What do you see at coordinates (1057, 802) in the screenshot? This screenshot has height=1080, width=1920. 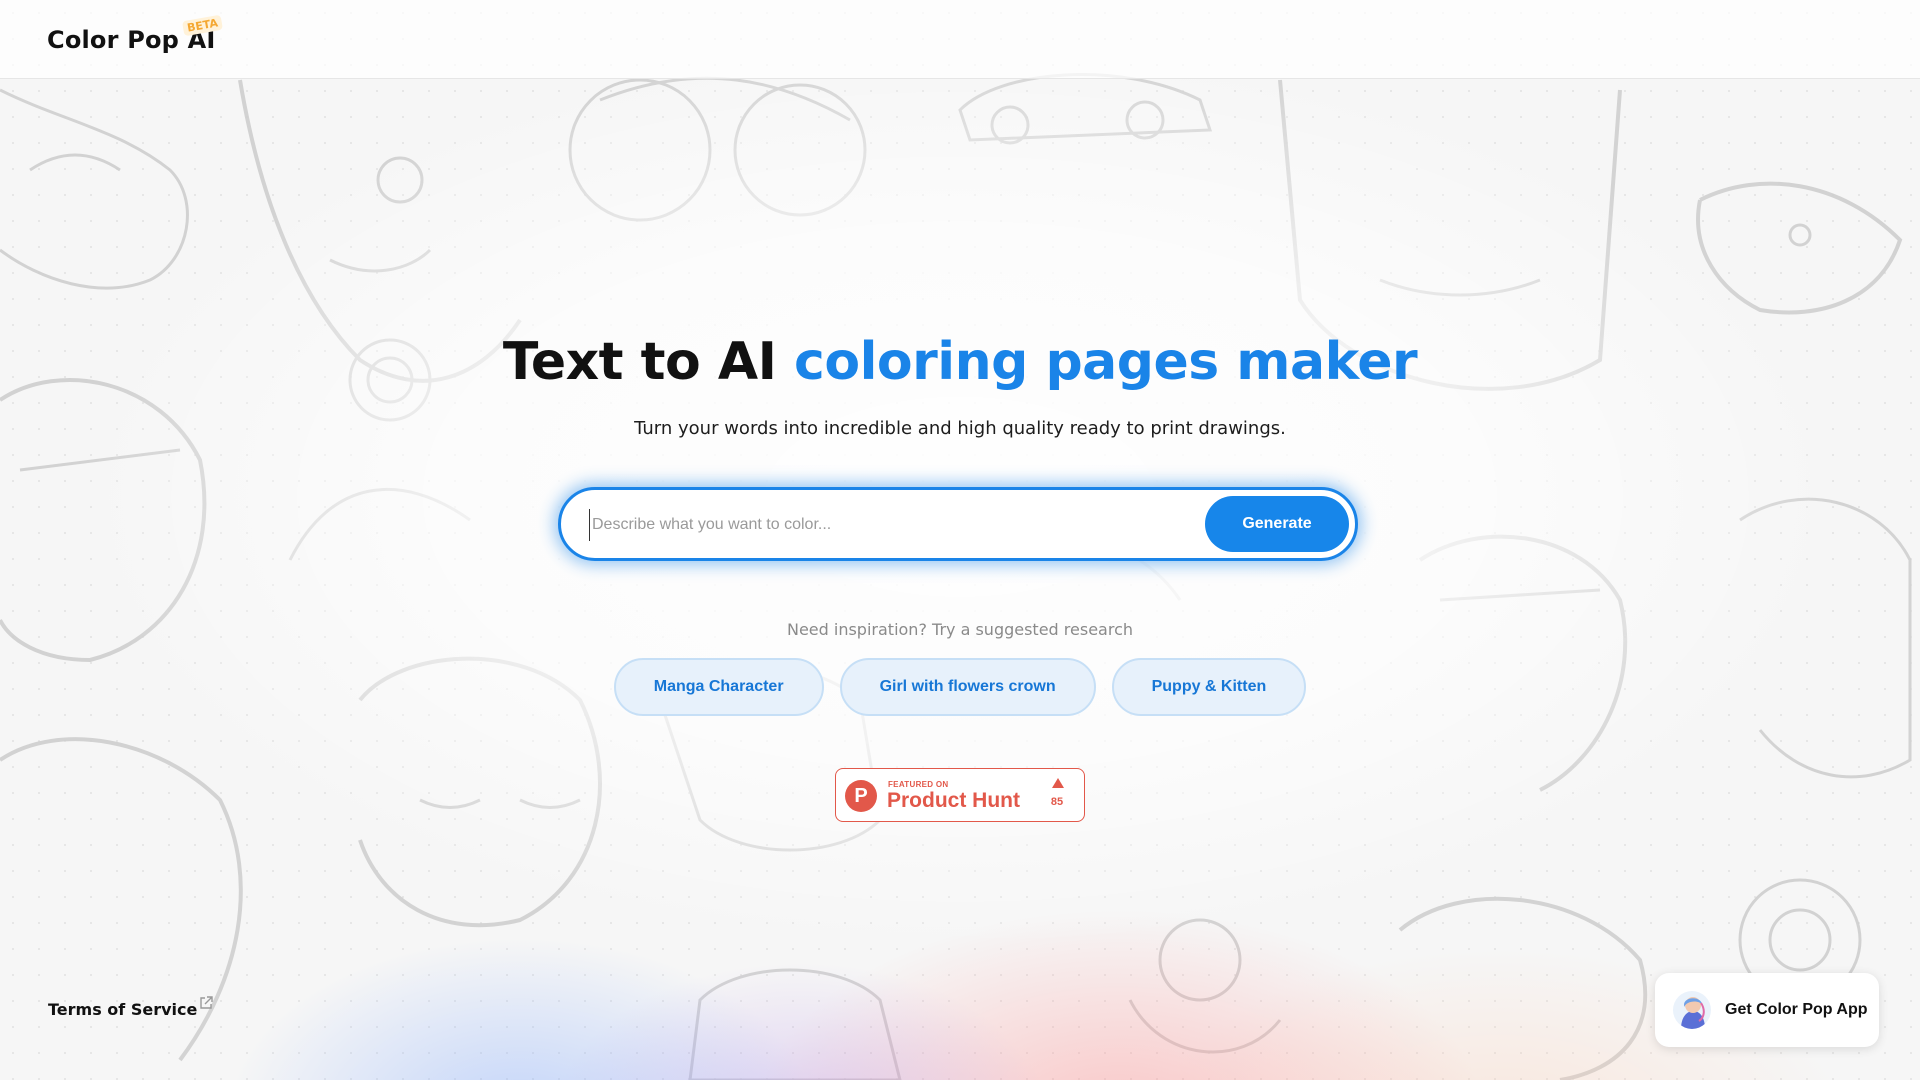 I see `product-hunt-votes: 85` at bounding box center [1057, 802].